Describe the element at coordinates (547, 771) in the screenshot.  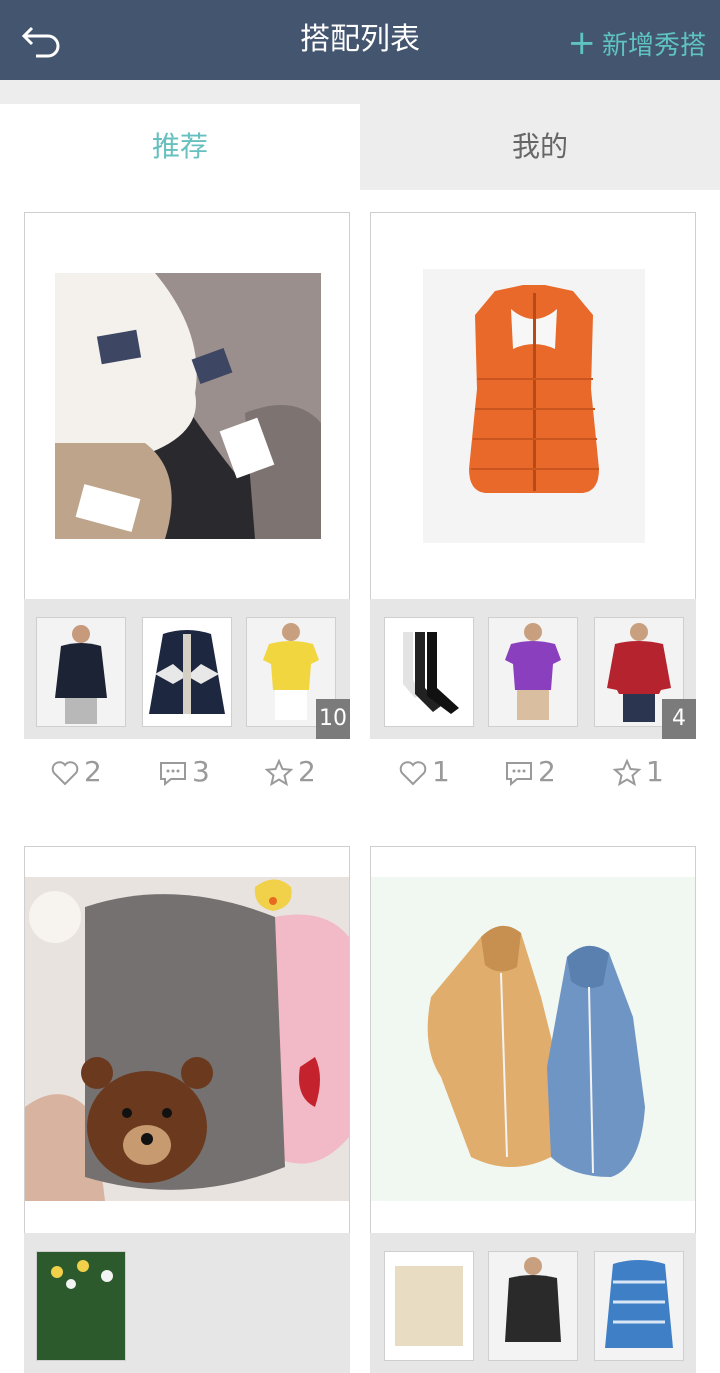
I see `comment-count: 2` at that location.